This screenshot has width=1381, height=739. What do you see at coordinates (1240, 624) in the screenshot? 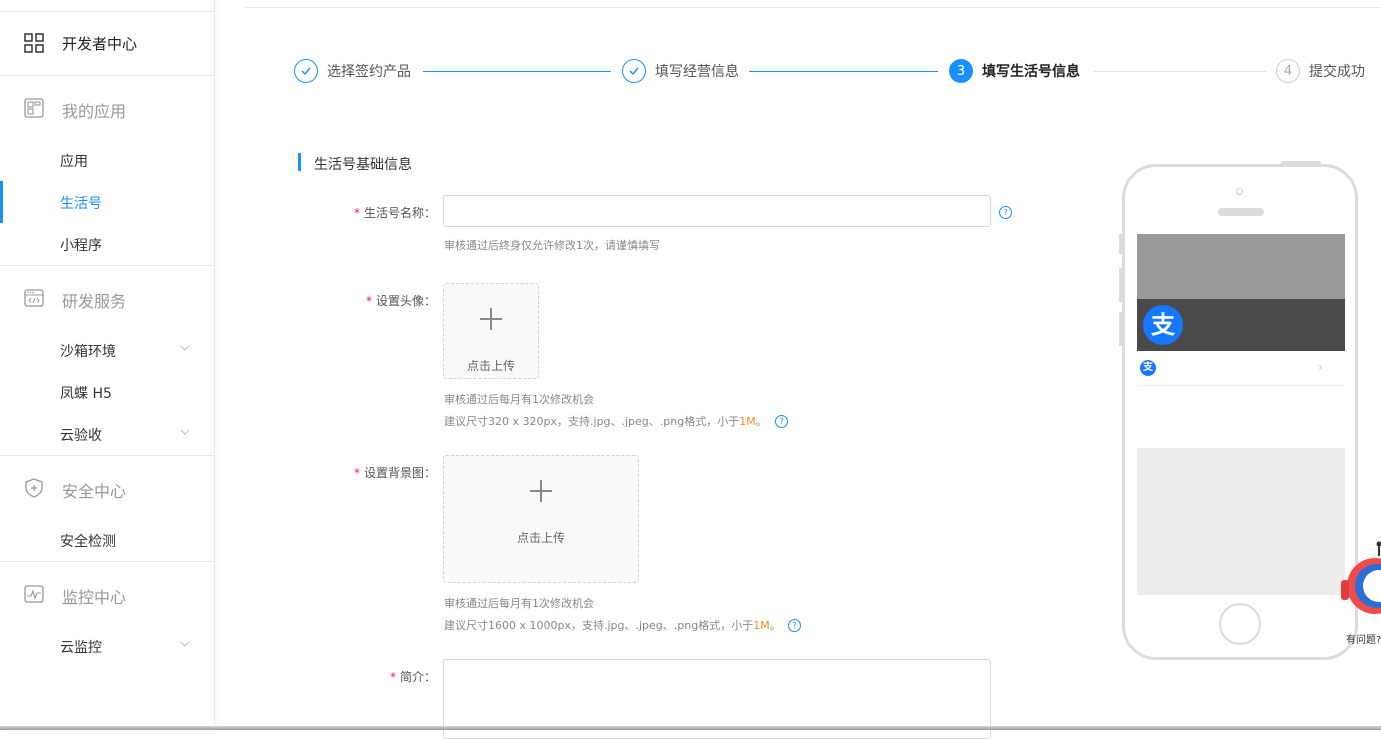
I see `phone-home-button` at bounding box center [1240, 624].